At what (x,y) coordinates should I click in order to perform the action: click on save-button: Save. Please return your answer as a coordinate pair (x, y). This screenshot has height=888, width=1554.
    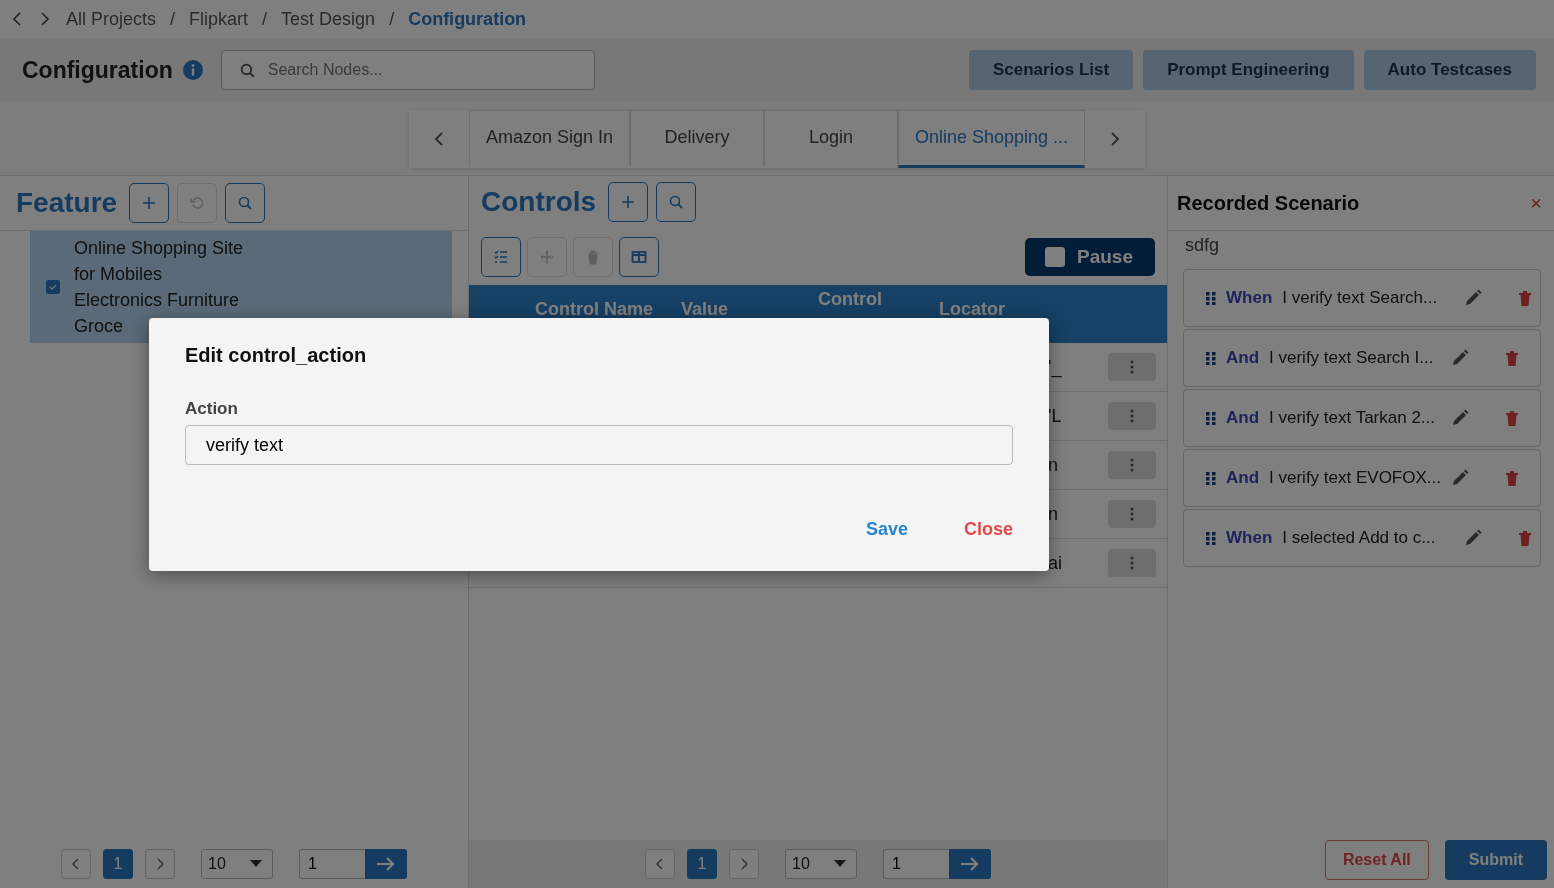
    Looking at the image, I should click on (886, 529).